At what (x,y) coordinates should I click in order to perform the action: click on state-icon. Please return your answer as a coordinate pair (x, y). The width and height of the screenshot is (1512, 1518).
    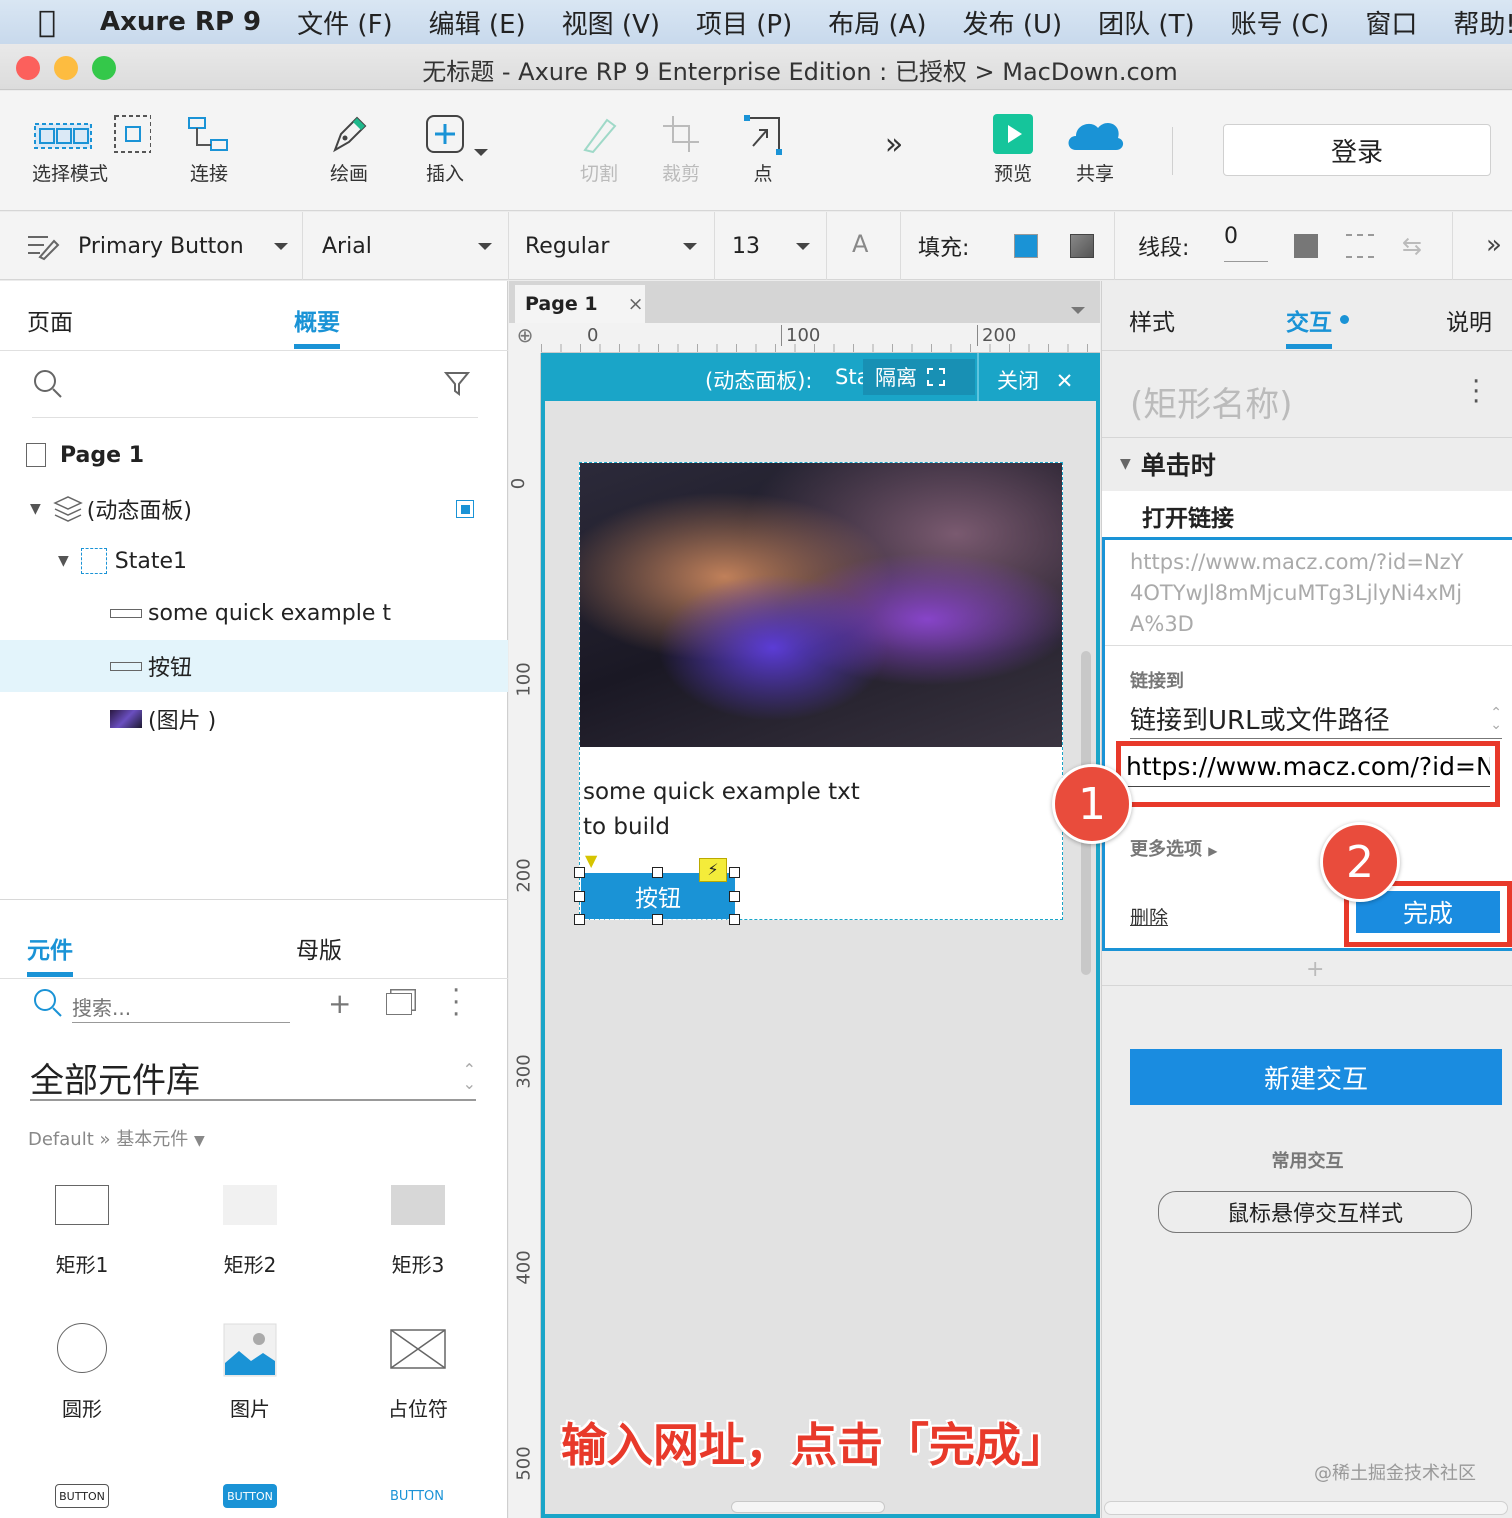
    Looking at the image, I should click on (93, 561).